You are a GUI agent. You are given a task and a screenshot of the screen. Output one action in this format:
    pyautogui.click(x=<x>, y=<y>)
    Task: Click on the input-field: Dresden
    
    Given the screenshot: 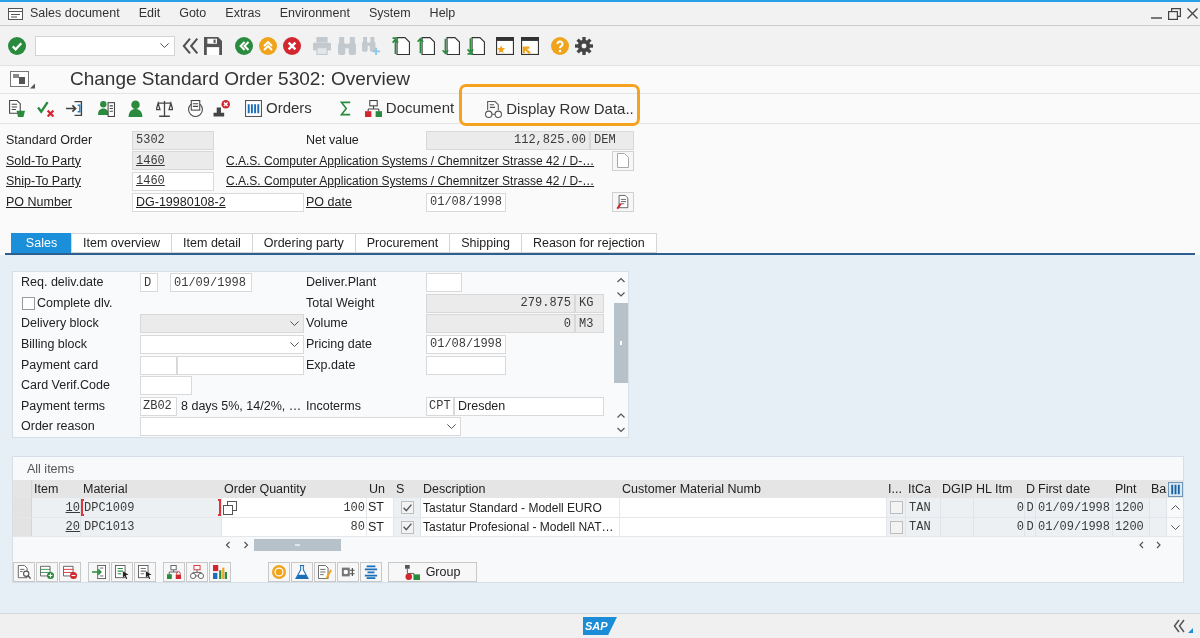 What is the action you would take?
    pyautogui.click(x=529, y=406)
    